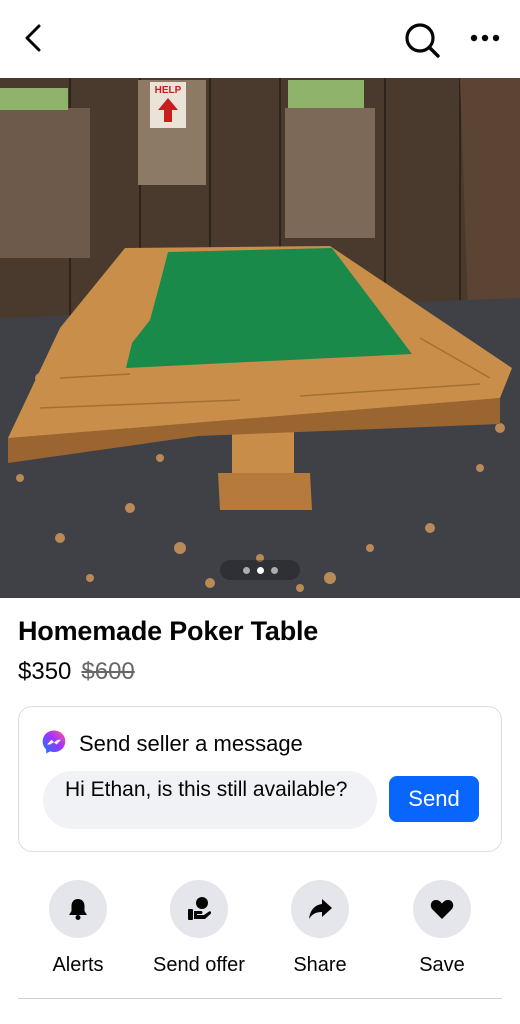 Image resolution: width=520 pixels, height=1024 pixels. I want to click on photo-pagination-dots, so click(260, 570).